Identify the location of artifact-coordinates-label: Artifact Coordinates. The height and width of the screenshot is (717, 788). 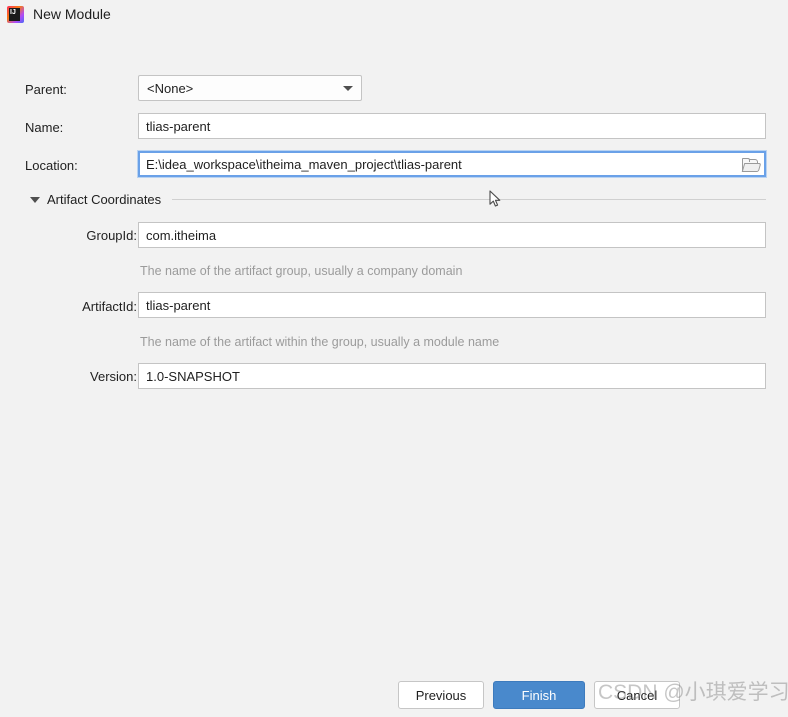
(104, 199).